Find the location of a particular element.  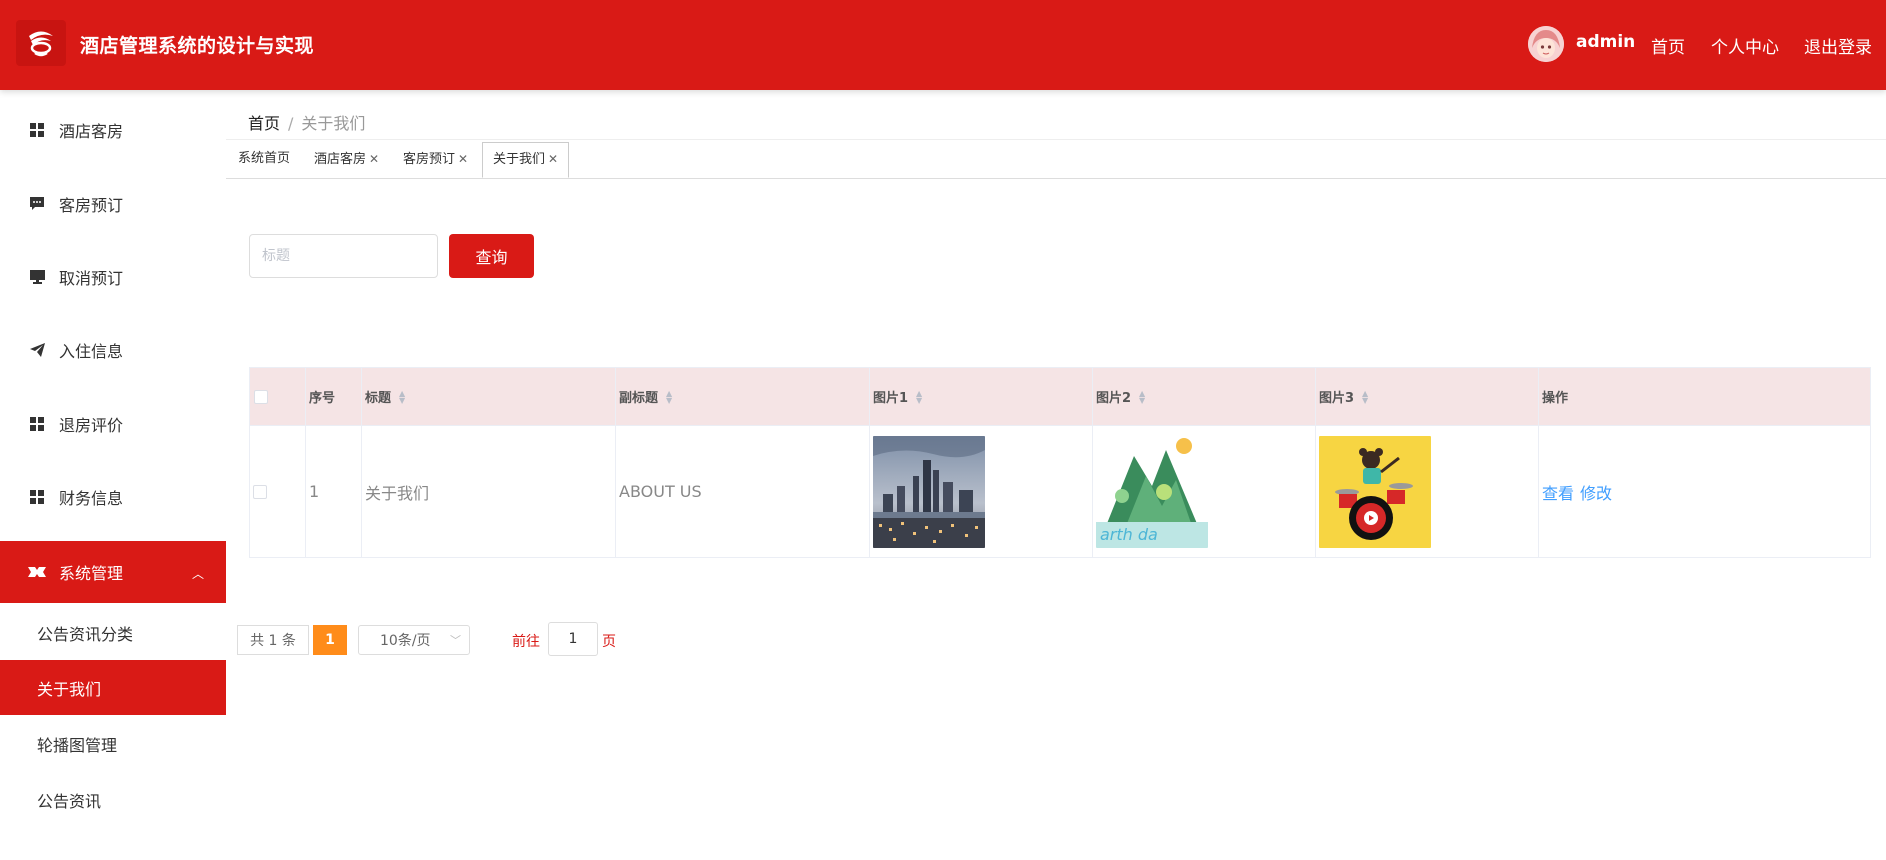

page-size-value: 10条/页 is located at coordinates (405, 641).